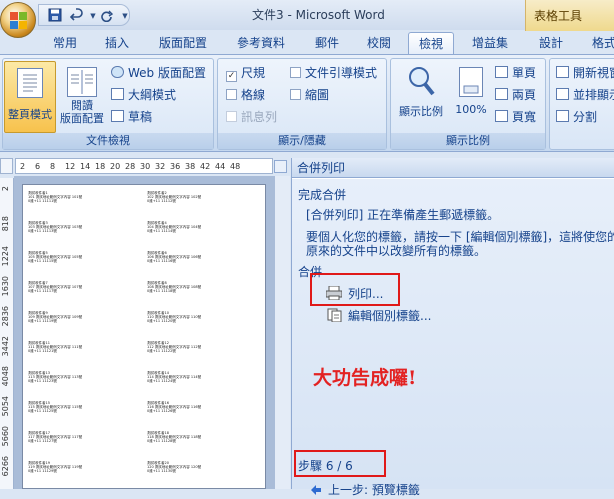 Image resolution: width=614 pixels, height=499 pixels. I want to click on mail-label: 測試收件者13 113 測試地址範例文字內容 113號 0誰+11 11123號, so click(83, 377).